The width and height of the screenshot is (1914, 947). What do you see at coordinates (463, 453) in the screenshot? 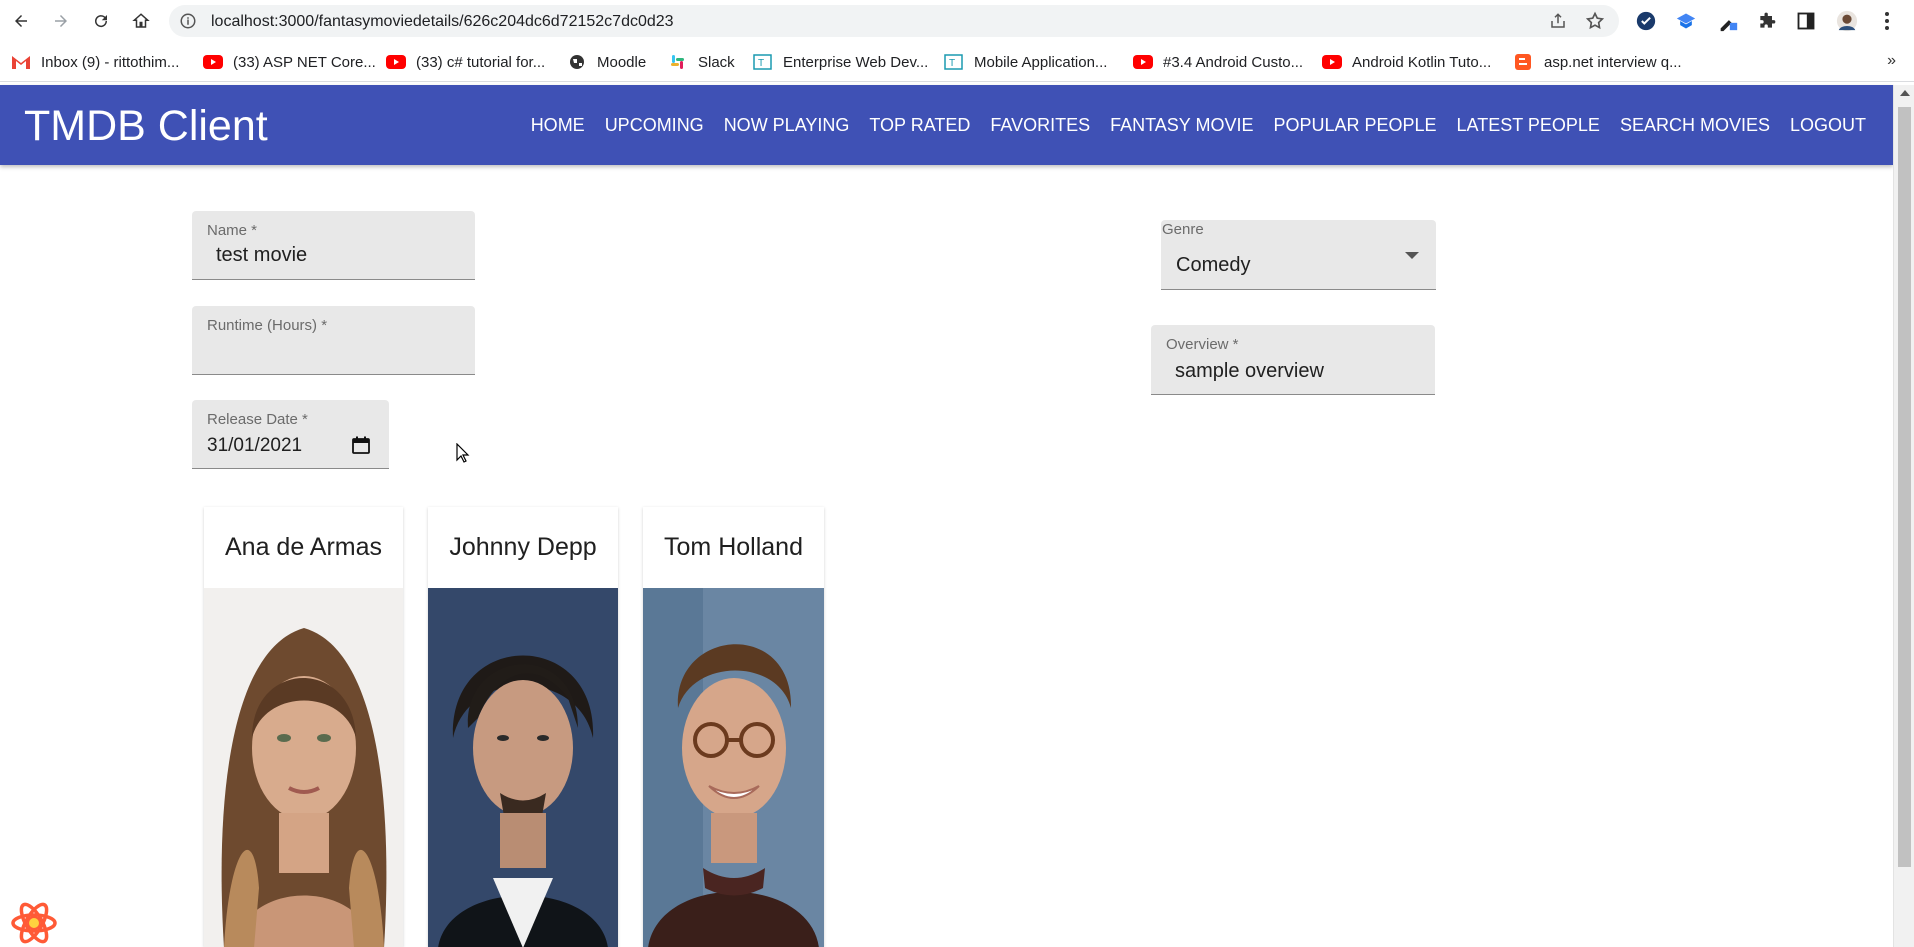
I see `mouse-cursor-icon` at bounding box center [463, 453].